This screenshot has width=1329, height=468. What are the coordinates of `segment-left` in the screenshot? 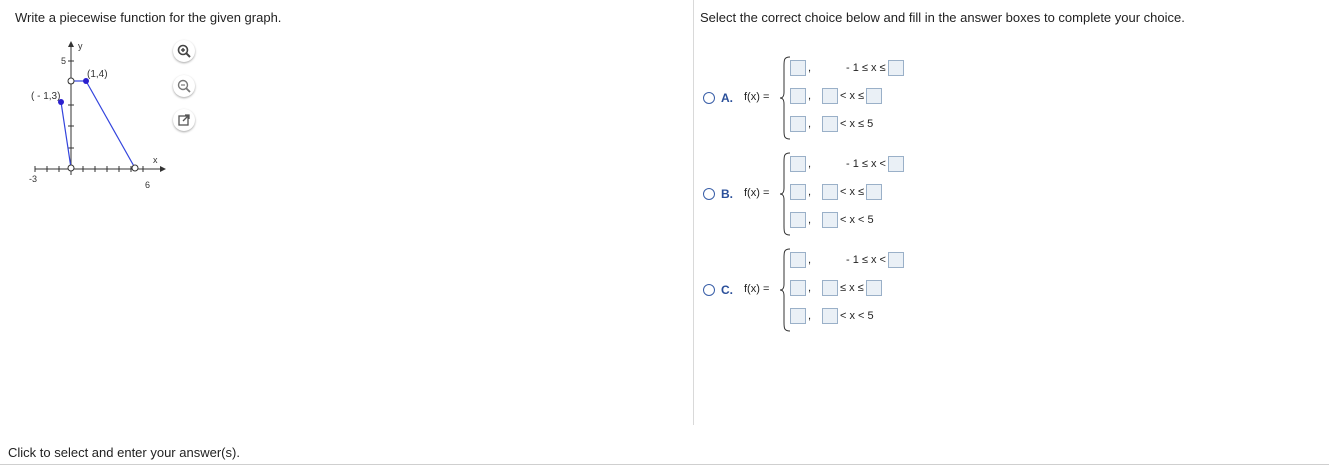 It's located at (66, 135).